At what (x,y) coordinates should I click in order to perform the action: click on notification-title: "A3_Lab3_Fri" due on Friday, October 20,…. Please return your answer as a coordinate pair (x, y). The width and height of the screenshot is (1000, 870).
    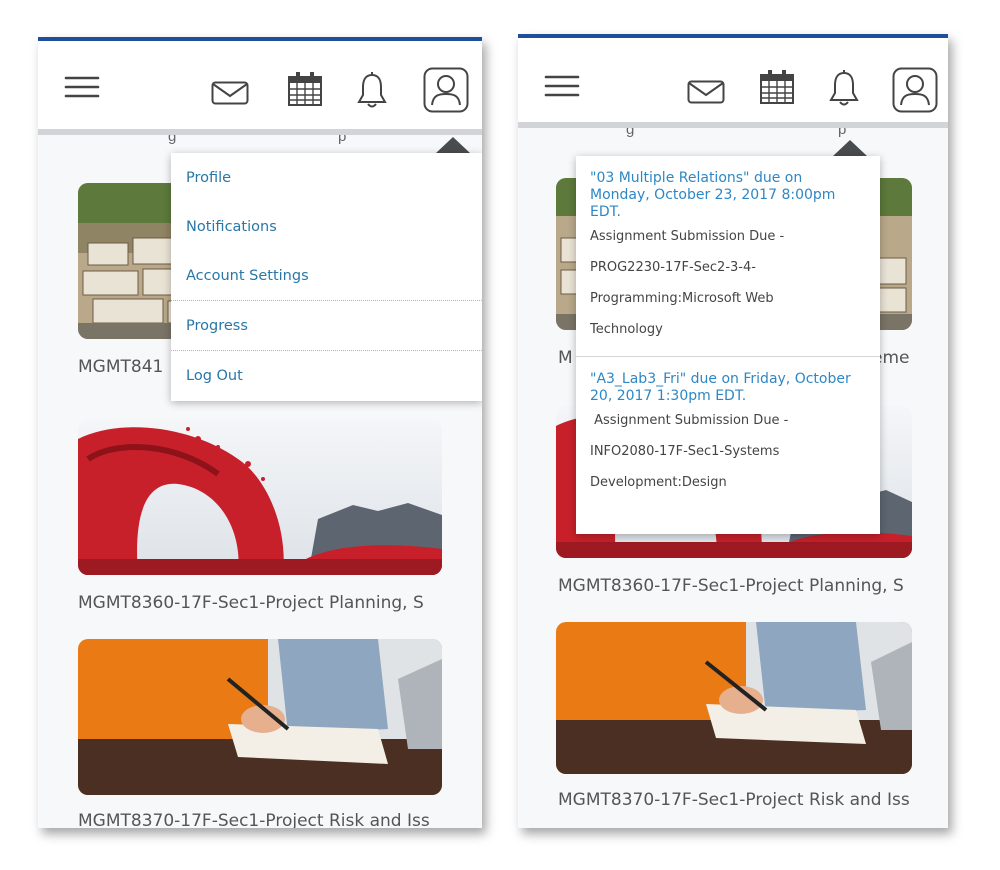
    Looking at the image, I should click on (728, 388).